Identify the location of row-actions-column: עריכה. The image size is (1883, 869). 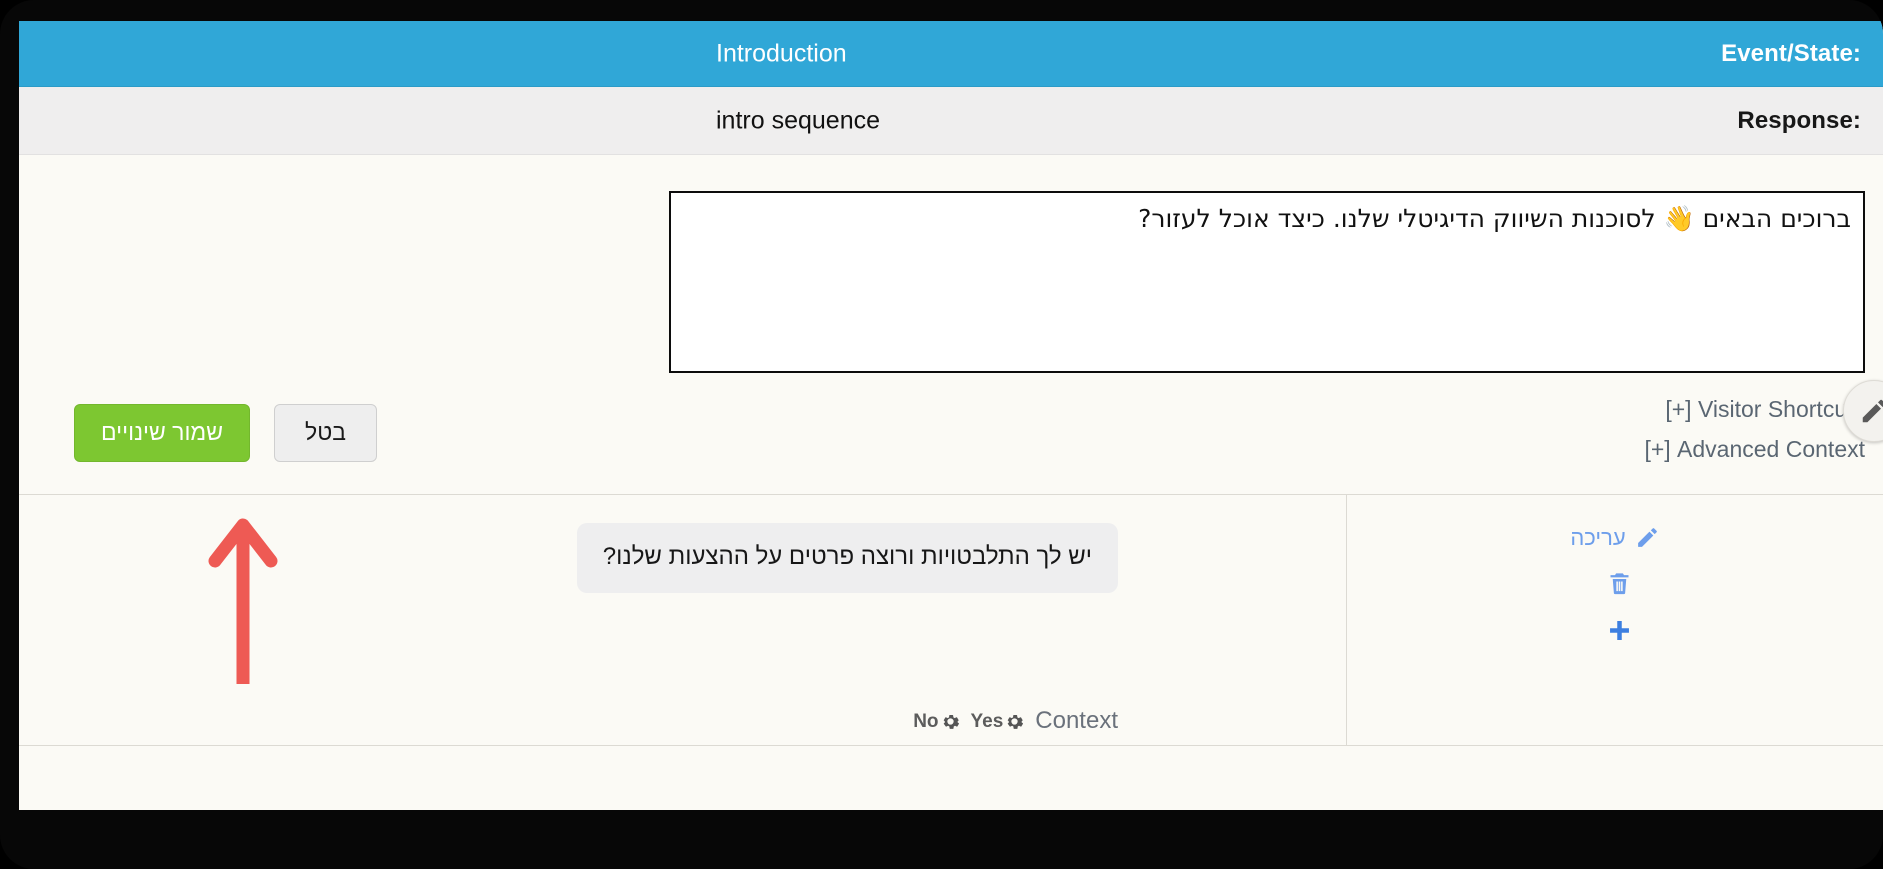
(1614, 620).